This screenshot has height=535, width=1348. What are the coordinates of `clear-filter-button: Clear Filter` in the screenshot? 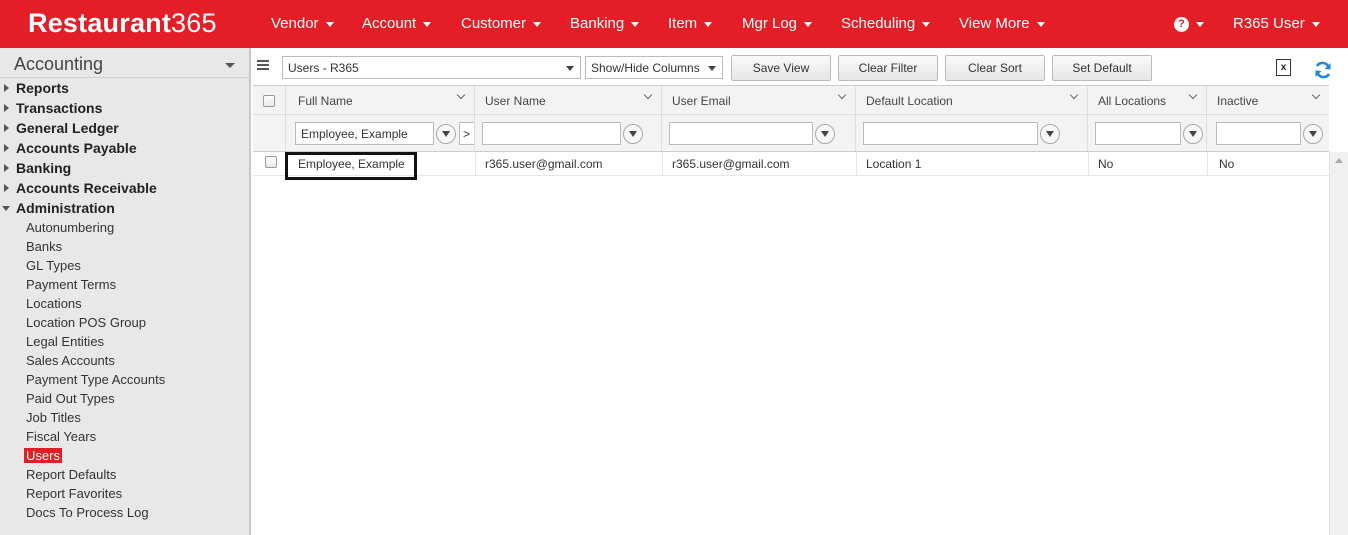 It's located at (888, 68).